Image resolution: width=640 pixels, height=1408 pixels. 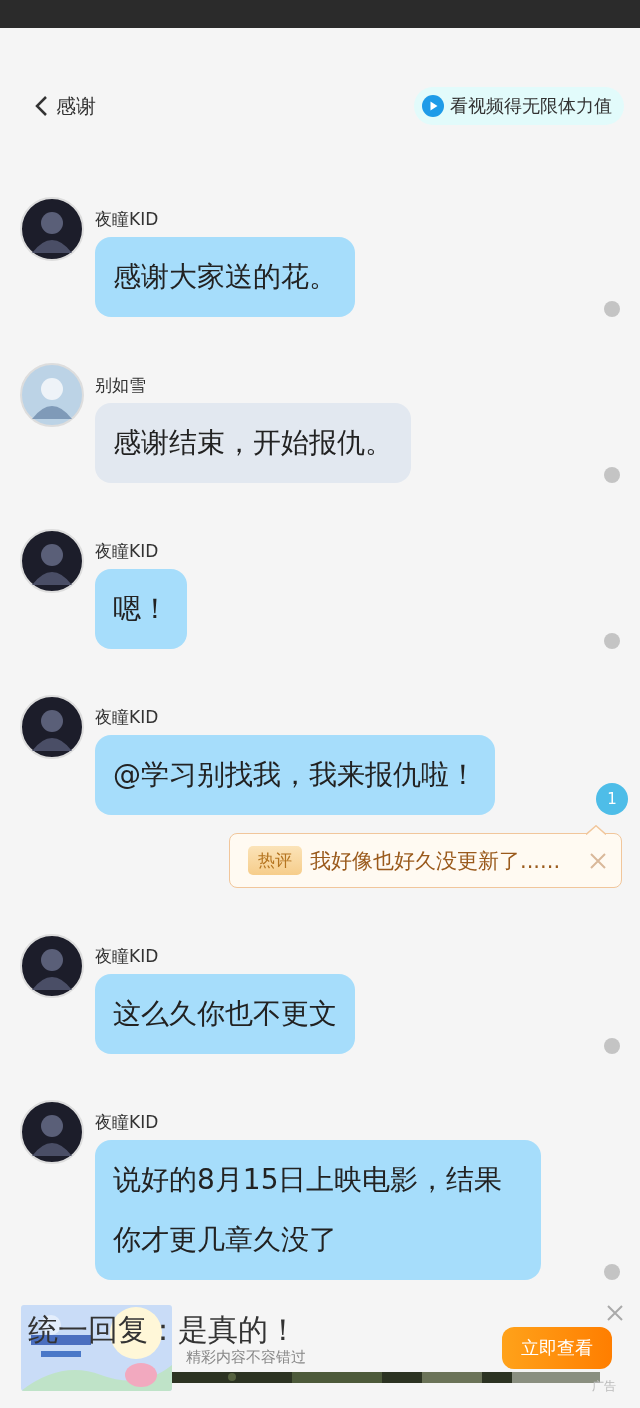 I want to click on username: 别如雪, so click(x=120, y=385).